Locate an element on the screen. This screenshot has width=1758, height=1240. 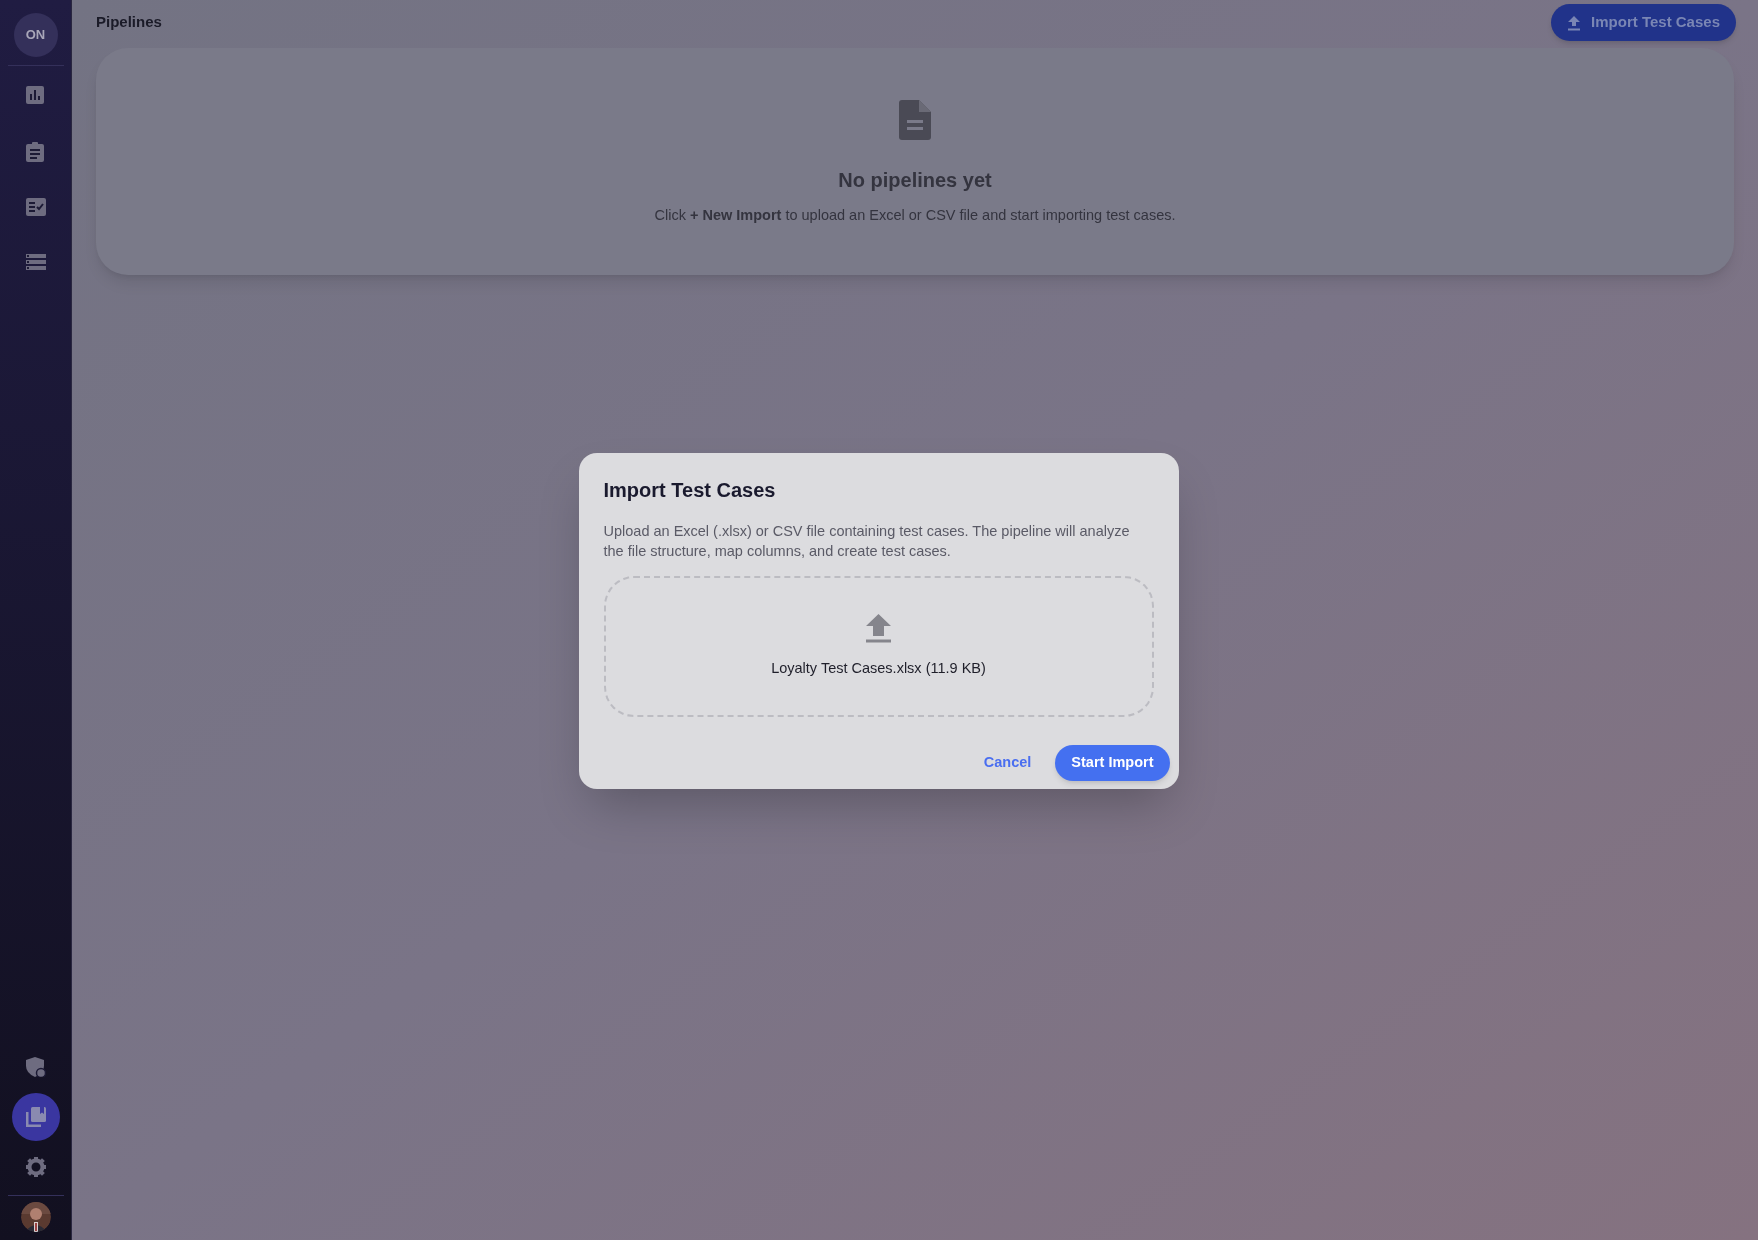
page-title: Pipelines is located at coordinates (129, 22).